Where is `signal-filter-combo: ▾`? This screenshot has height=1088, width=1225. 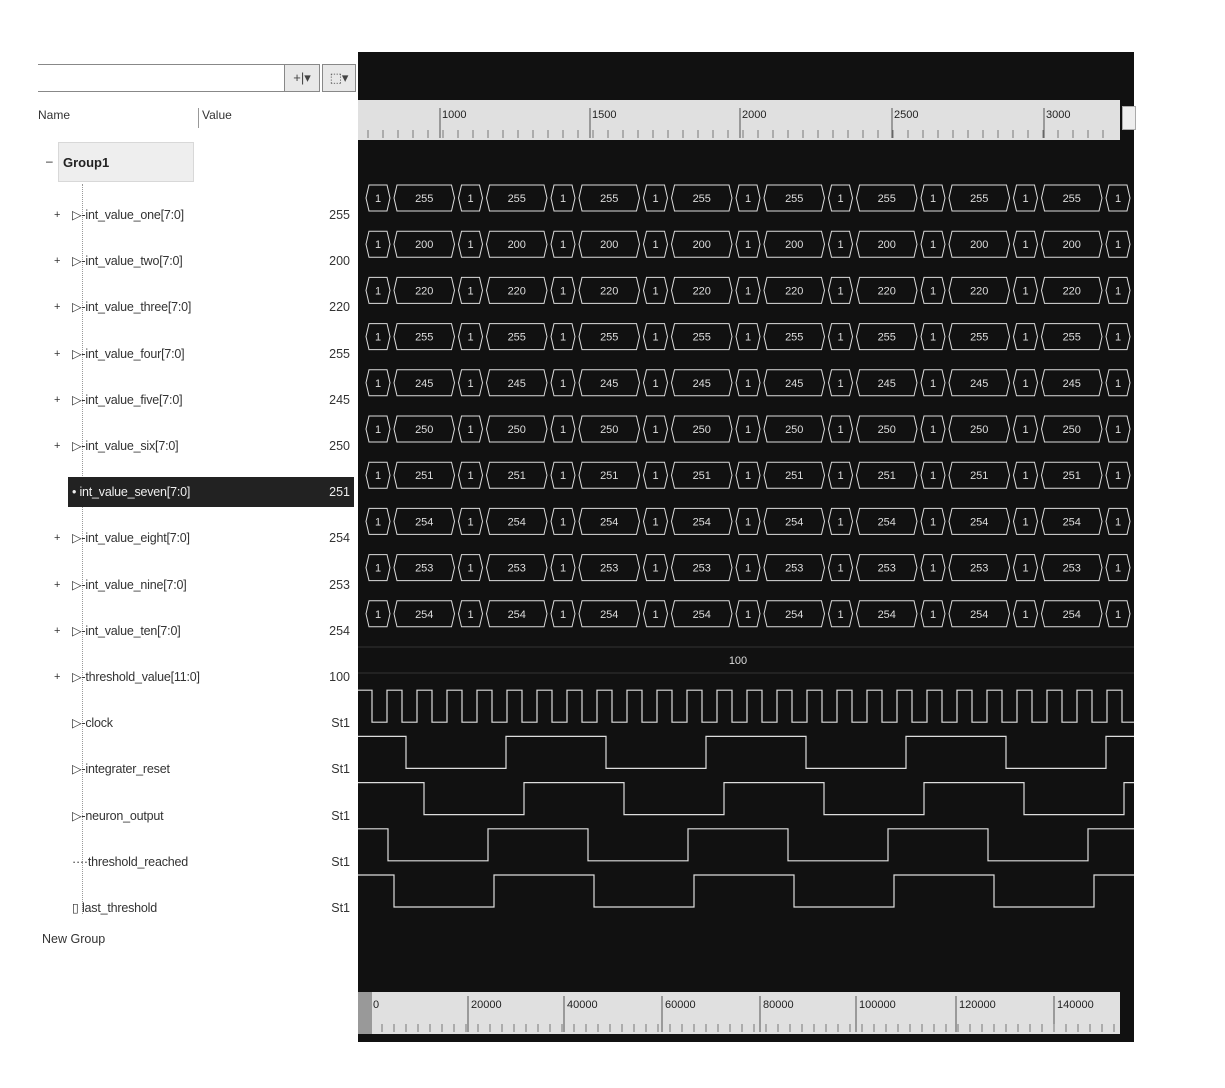
signal-filter-combo: ▾ is located at coordinates (178, 78).